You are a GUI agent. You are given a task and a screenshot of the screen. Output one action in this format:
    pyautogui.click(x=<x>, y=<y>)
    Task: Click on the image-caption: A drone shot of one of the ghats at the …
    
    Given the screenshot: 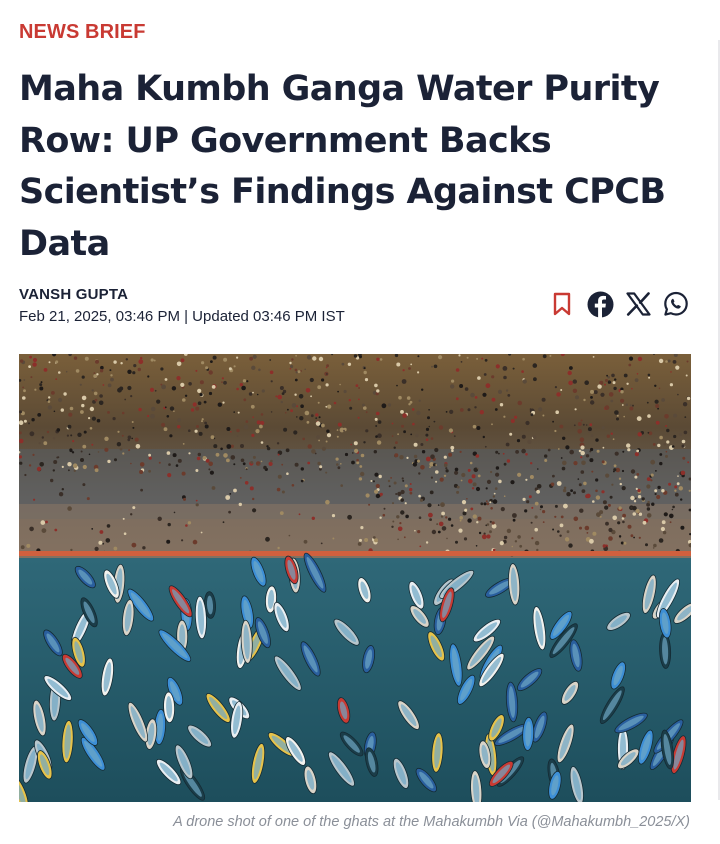 What is the action you would take?
    pyautogui.click(x=431, y=822)
    